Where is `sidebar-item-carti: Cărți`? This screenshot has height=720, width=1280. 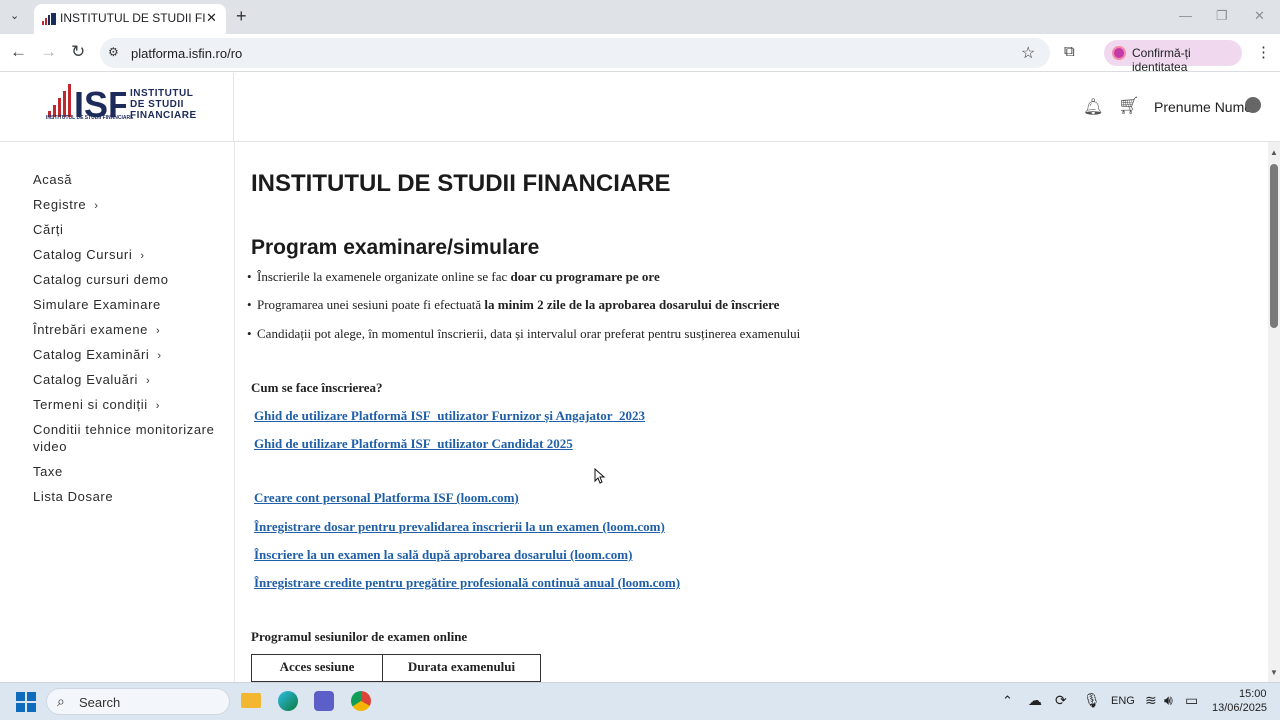
sidebar-item-carti: Cărți is located at coordinates (48, 229).